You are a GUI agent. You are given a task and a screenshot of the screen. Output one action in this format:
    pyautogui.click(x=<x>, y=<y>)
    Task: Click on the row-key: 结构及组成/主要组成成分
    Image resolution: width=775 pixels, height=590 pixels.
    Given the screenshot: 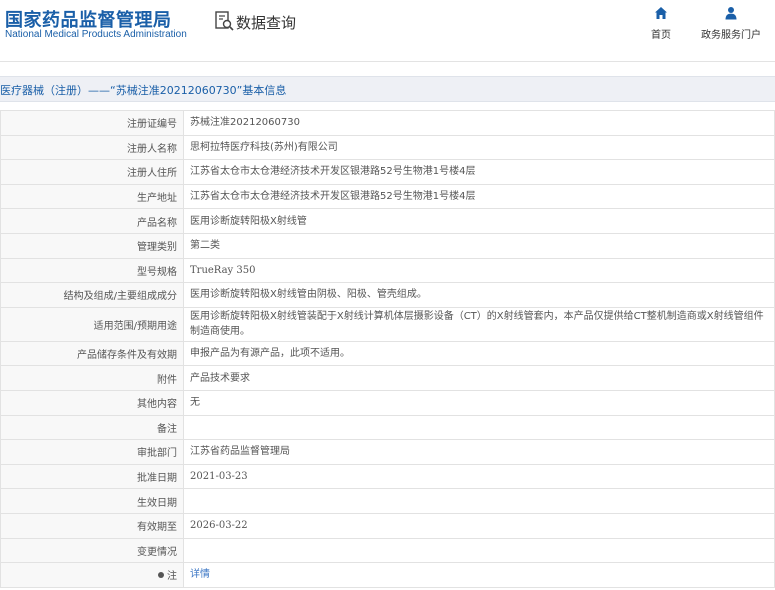 What is the action you would take?
    pyautogui.click(x=92, y=295)
    